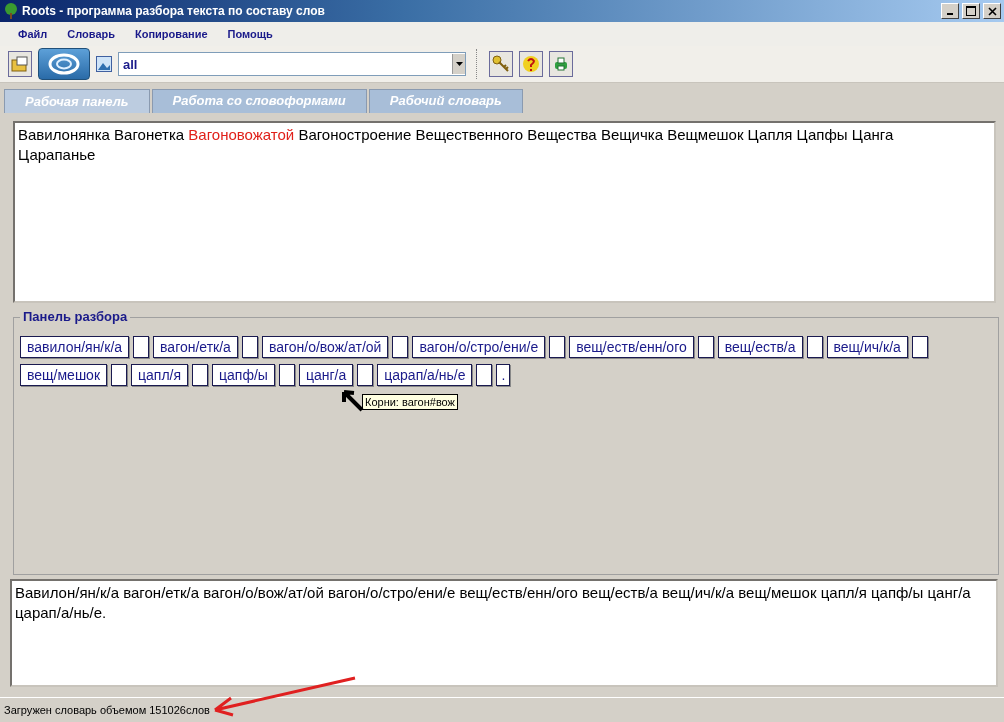 Image resolution: width=1004 pixels, height=722 pixels. I want to click on close-icon, so click(992, 11).